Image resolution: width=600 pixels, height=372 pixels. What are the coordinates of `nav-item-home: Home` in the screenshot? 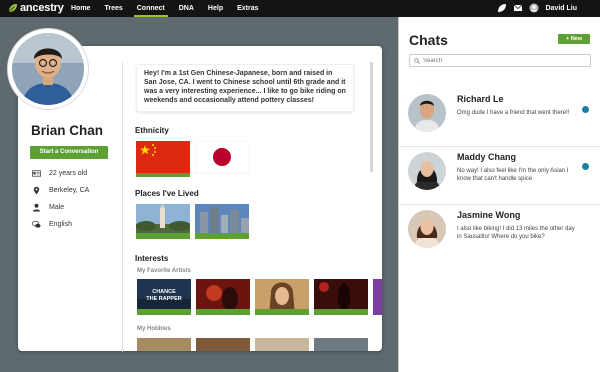 It's located at (80, 8).